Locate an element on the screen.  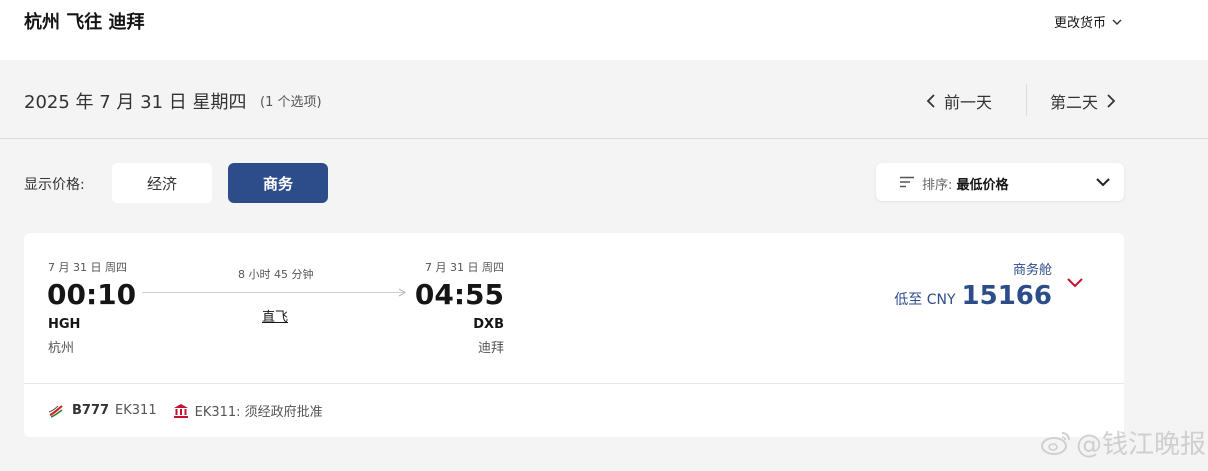
change-currency-button: 更改货币 is located at coordinates (1088, 21).